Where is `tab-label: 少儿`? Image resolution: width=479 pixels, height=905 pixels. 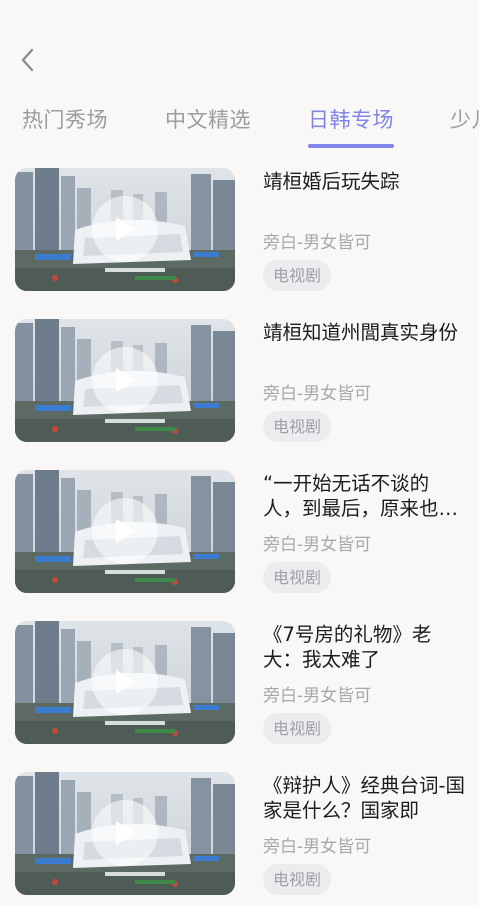 tab-label: 少儿 is located at coordinates (464, 120).